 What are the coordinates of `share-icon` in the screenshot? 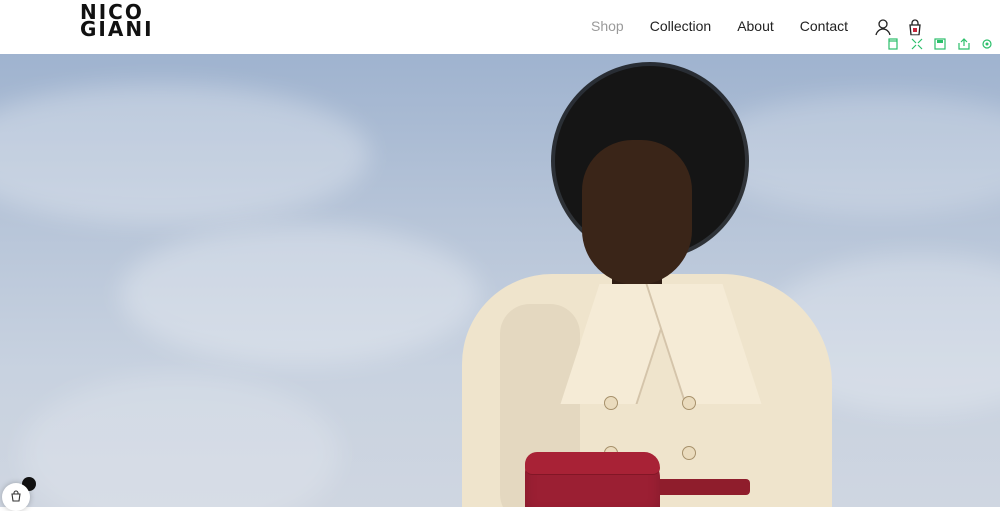 It's located at (964, 44).